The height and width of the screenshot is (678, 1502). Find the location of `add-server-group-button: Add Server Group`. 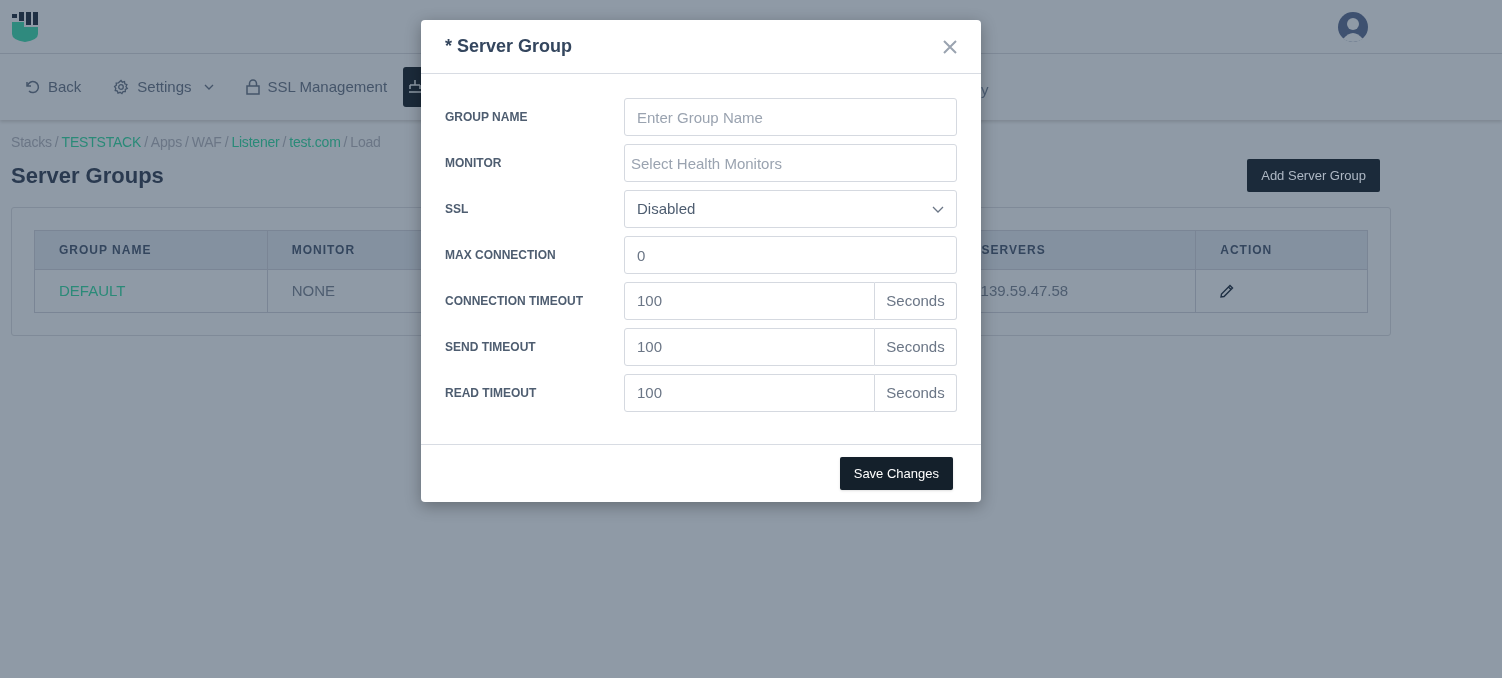

add-server-group-button: Add Server Group is located at coordinates (1313, 175).